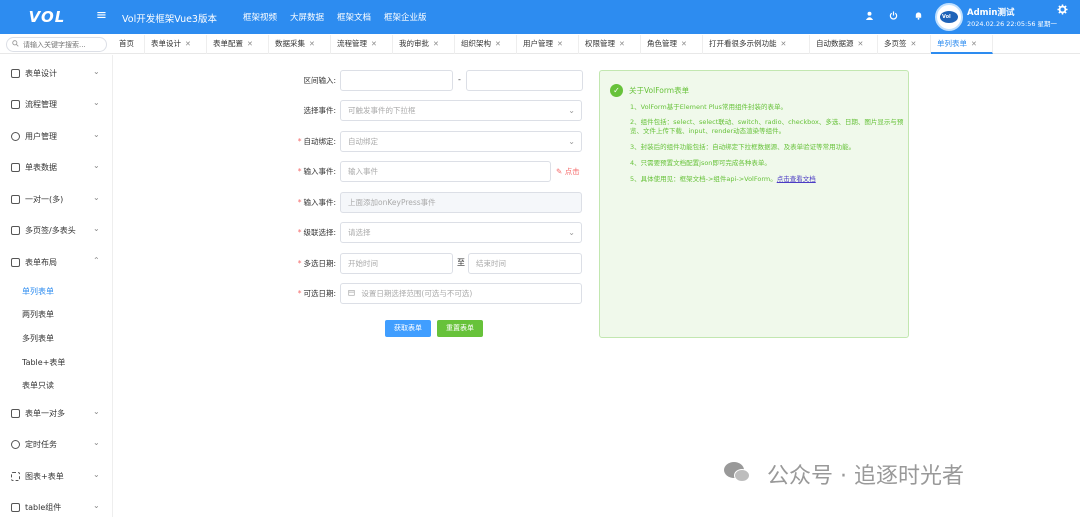 Image resolution: width=1080 pixels, height=517 pixels. I want to click on reset-form-button: 重置表单, so click(460, 328).